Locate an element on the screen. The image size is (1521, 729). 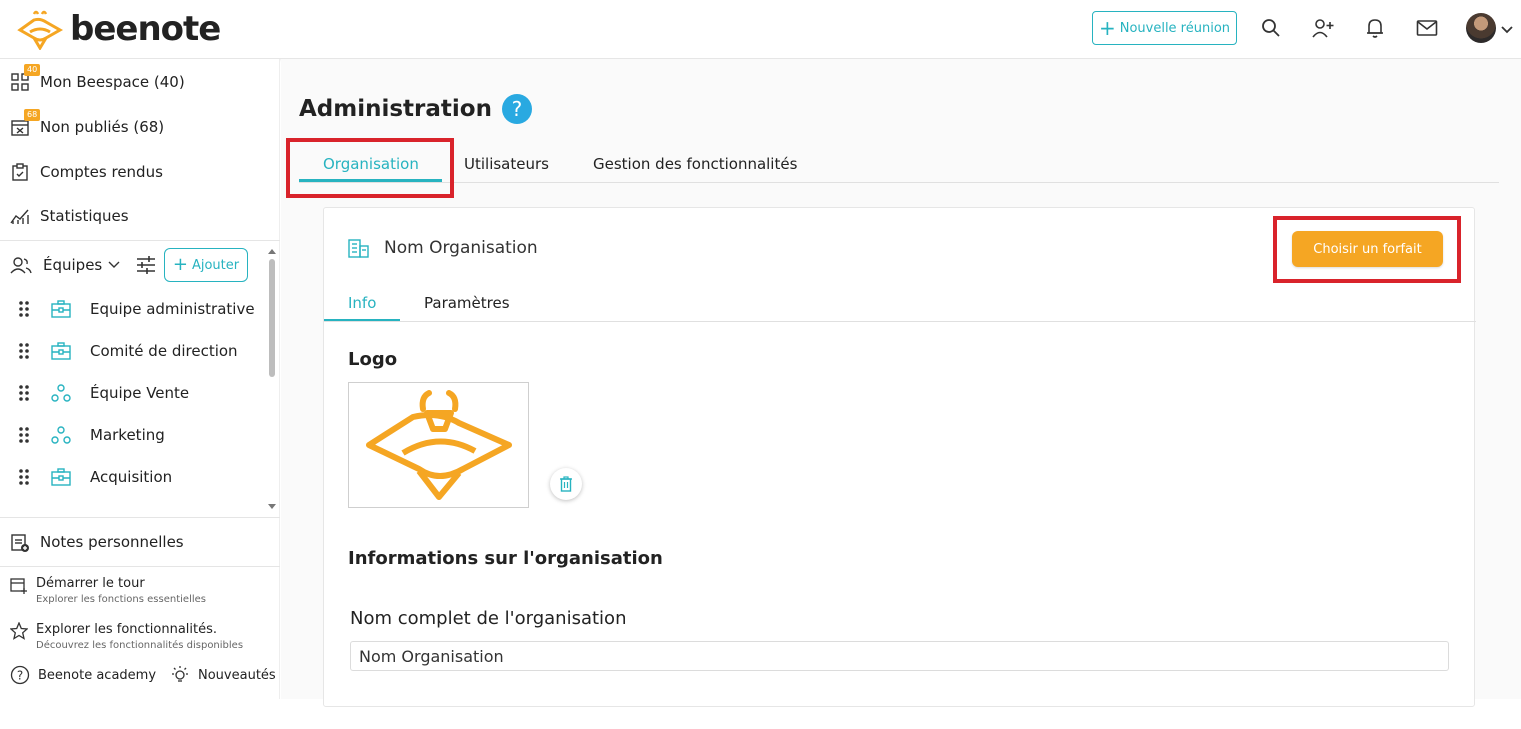
lightbulb-icon is located at coordinates (180, 675).